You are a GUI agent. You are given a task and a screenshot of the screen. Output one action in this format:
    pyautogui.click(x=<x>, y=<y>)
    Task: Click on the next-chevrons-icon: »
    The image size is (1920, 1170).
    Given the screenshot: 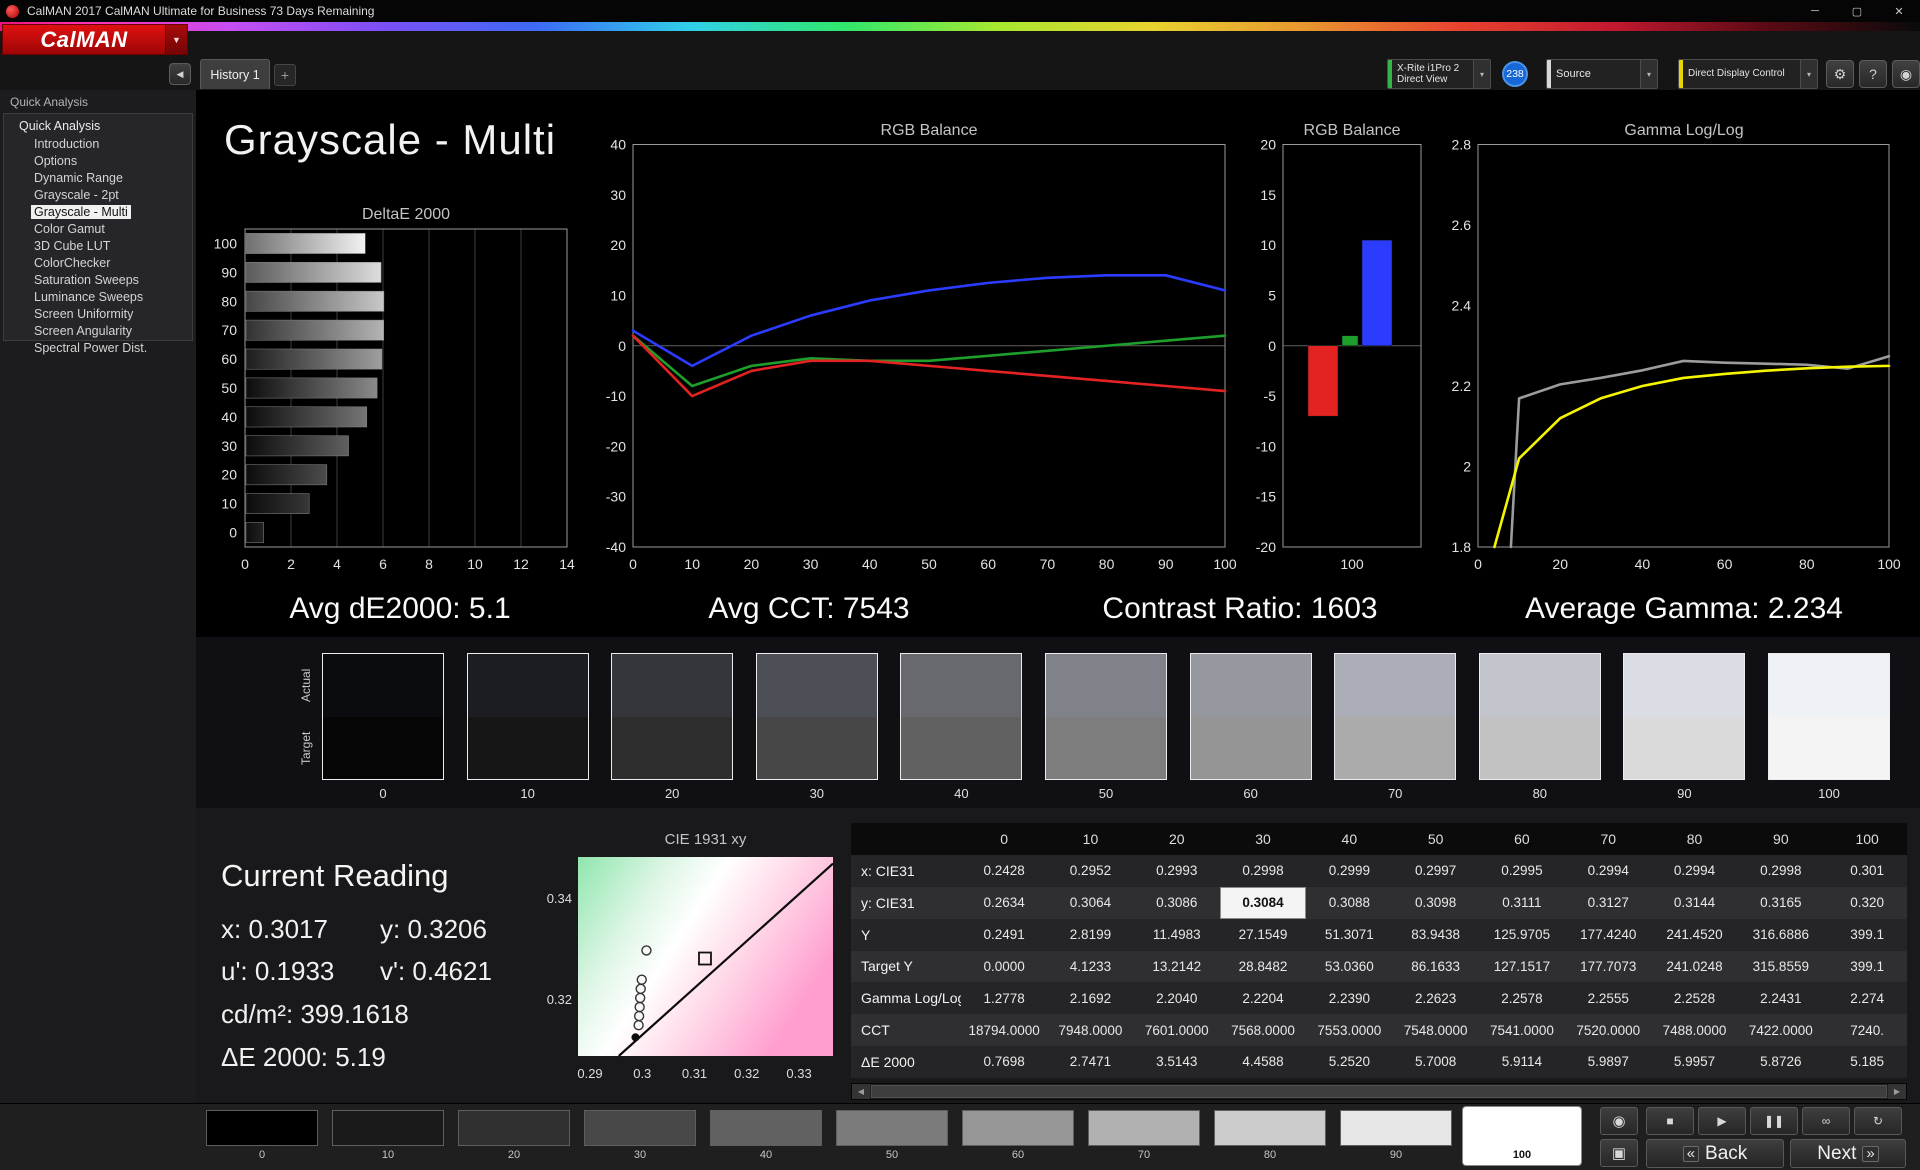 What is the action you would take?
    pyautogui.click(x=1870, y=1153)
    